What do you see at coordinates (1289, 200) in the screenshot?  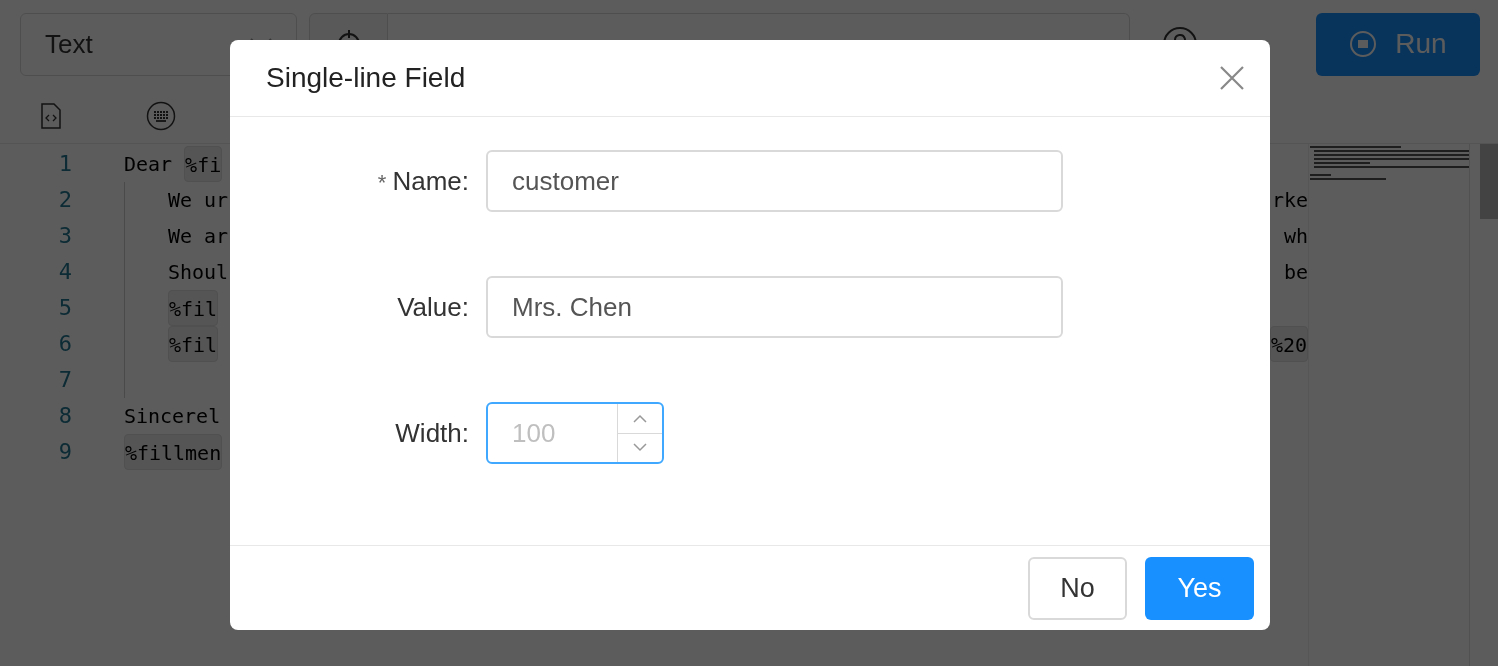 I see `code-text: rke` at bounding box center [1289, 200].